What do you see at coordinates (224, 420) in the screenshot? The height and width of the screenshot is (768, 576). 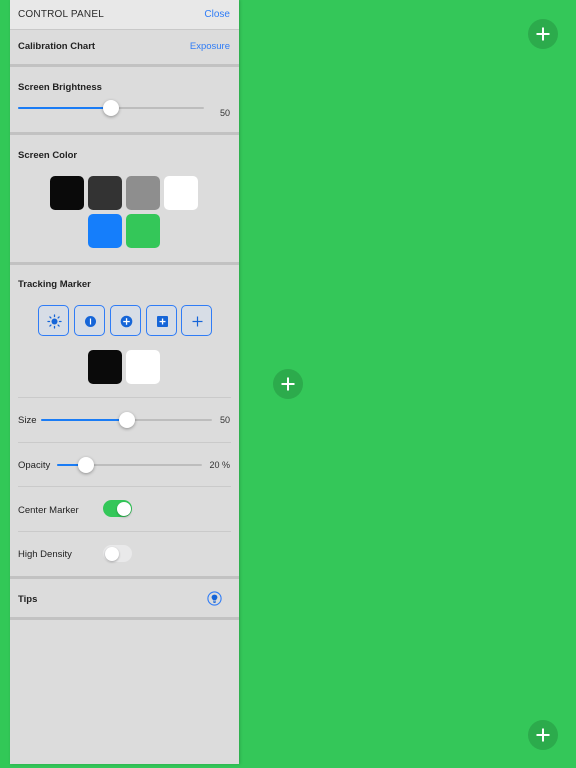 I see `size-value: 50` at bounding box center [224, 420].